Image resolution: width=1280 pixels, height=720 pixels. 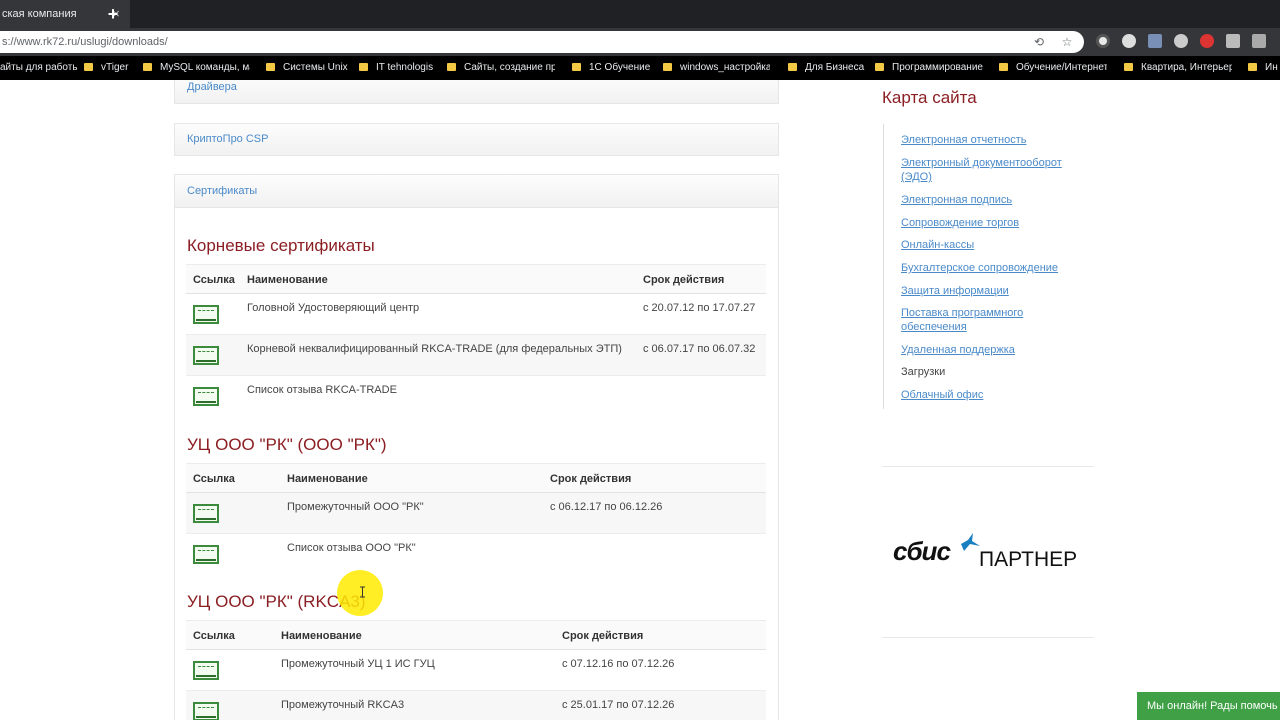 What do you see at coordinates (979, 268) in the screenshot?
I see `sitemap-link-accounting: Бухгалтерское сопровождение` at bounding box center [979, 268].